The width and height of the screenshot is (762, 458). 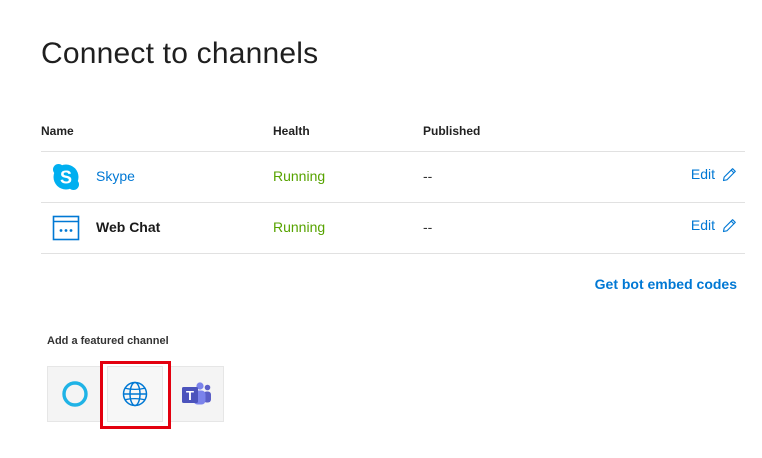 I want to click on get-bot-embed-codes-link: Get bot embed codes, so click(x=666, y=284).